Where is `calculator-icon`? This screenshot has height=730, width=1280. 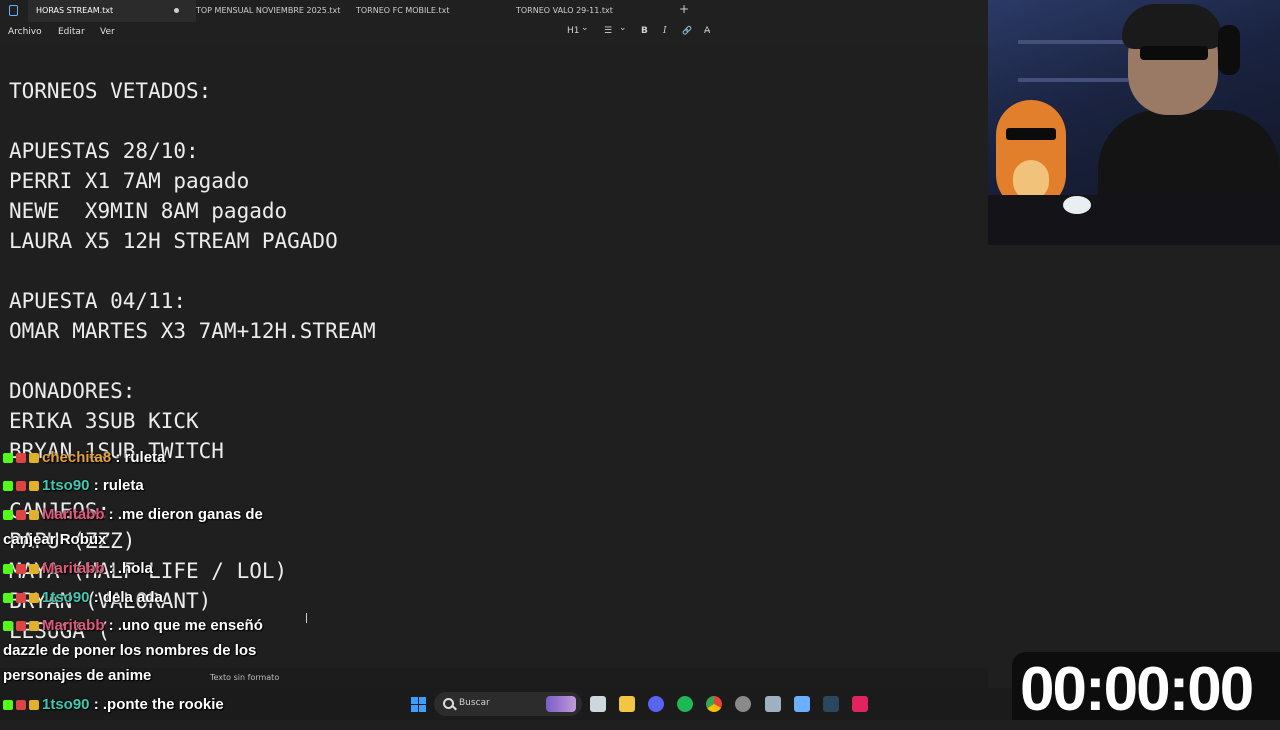 calculator-icon is located at coordinates (773, 704).